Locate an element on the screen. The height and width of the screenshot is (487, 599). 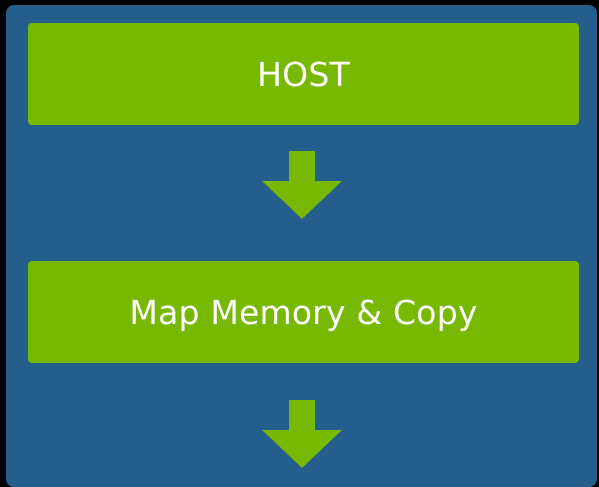
map-memory-copy-label: Map Memory & Copy is located at coordinates (303, 312).